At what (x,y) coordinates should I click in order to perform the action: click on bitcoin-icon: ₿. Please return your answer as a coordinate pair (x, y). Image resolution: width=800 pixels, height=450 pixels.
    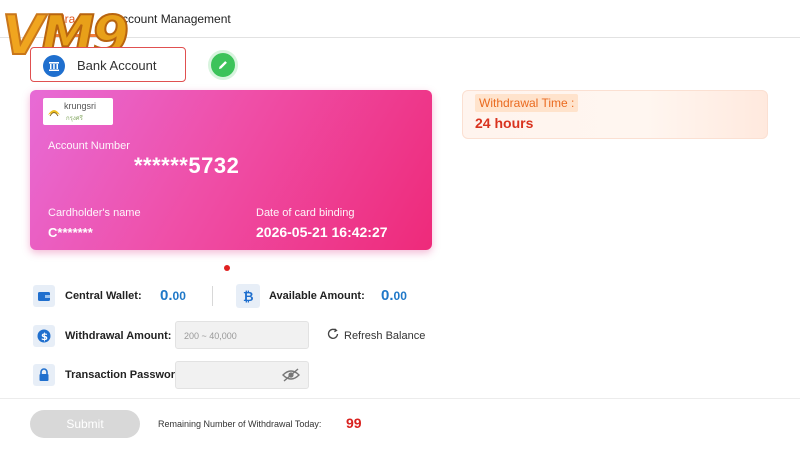
    Looking at the image, I should click on (248, 296).